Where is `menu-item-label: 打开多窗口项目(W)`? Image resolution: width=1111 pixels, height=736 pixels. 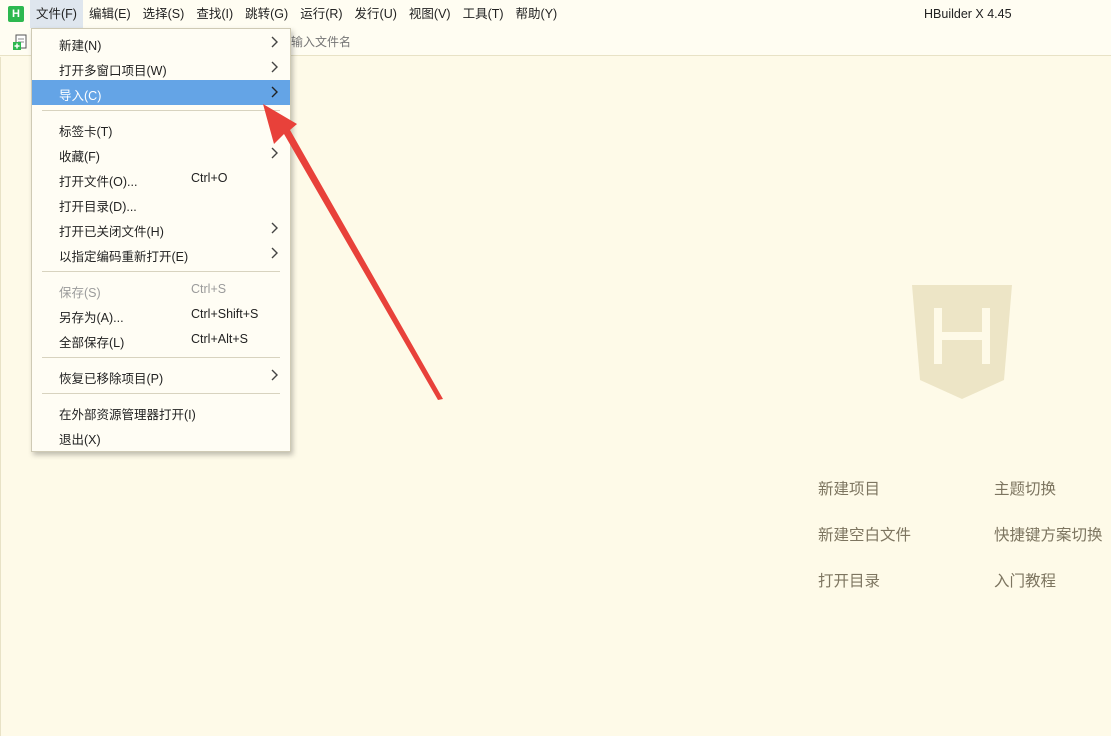 menu-item-label: 打开多窗口项目(W) is located at coordinates (113, 71).